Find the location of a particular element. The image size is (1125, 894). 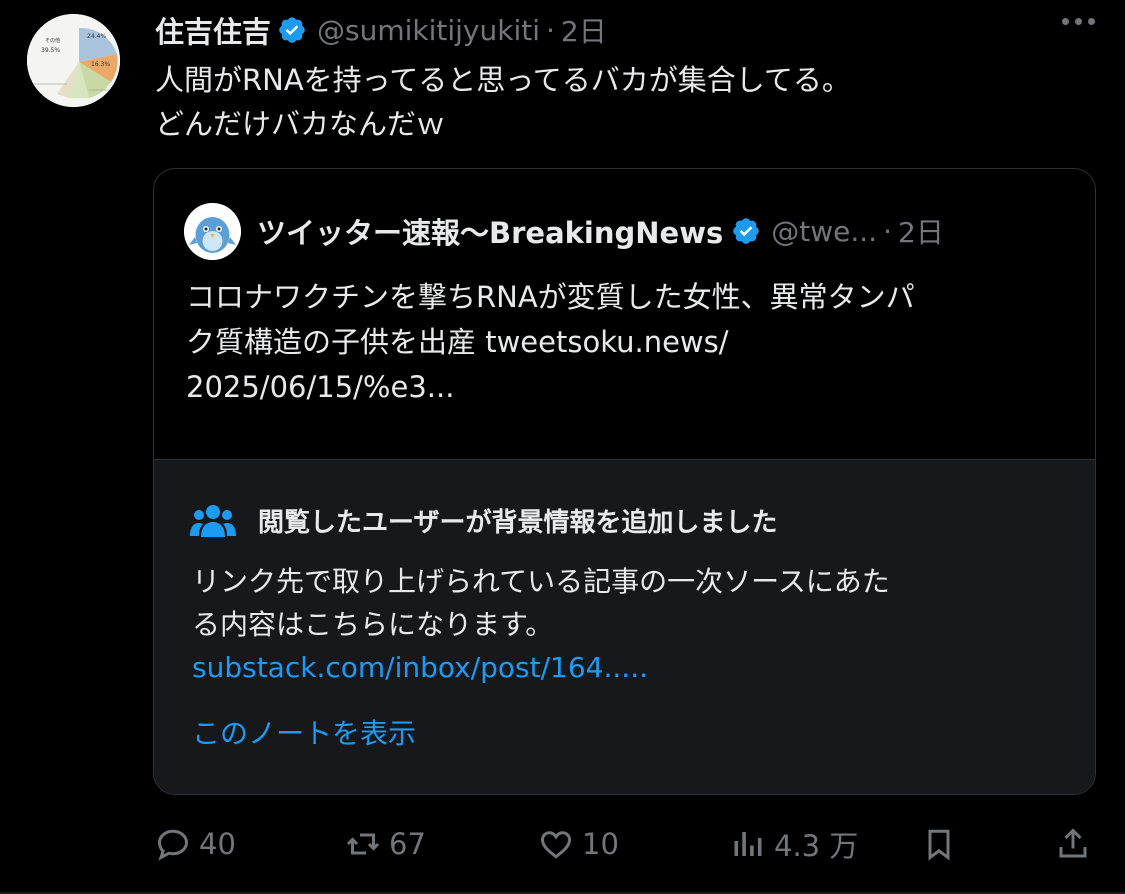

retweet-button: 67 is located at coordinates (385, 844).